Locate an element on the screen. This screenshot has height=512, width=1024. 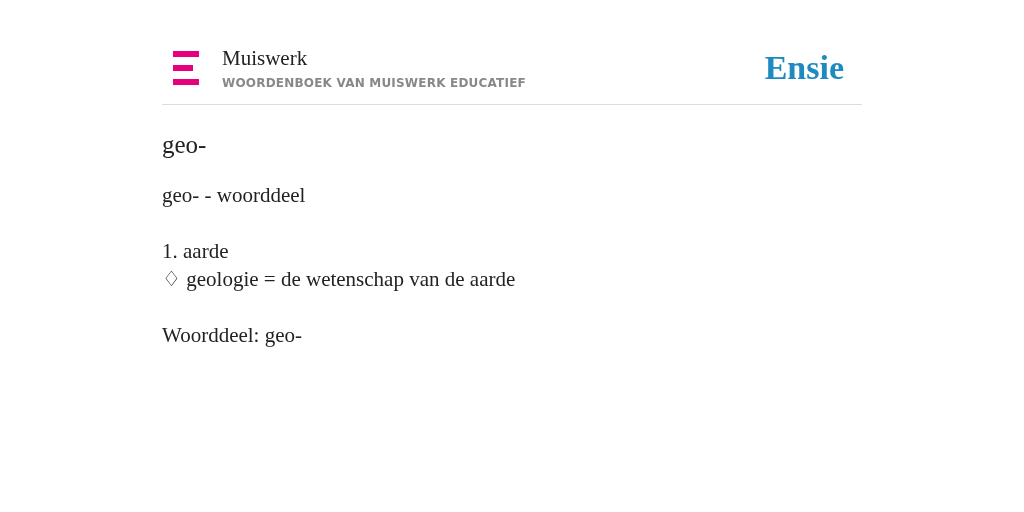
brand-logo: Ensie is located at coordinates (804, 68).